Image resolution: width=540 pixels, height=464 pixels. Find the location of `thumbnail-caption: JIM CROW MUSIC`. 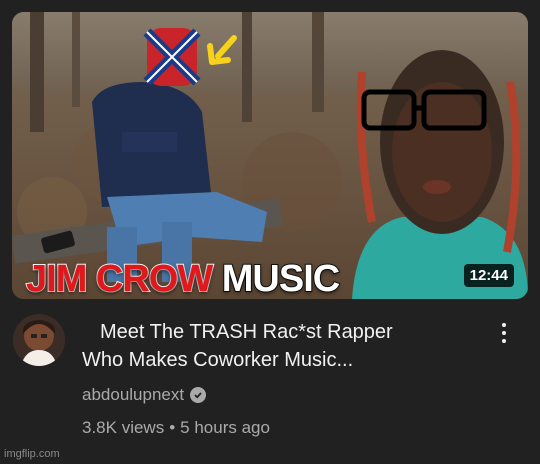

thumbnail-caption: JIM CROW MUSIC is located at coordinates (183, 278).